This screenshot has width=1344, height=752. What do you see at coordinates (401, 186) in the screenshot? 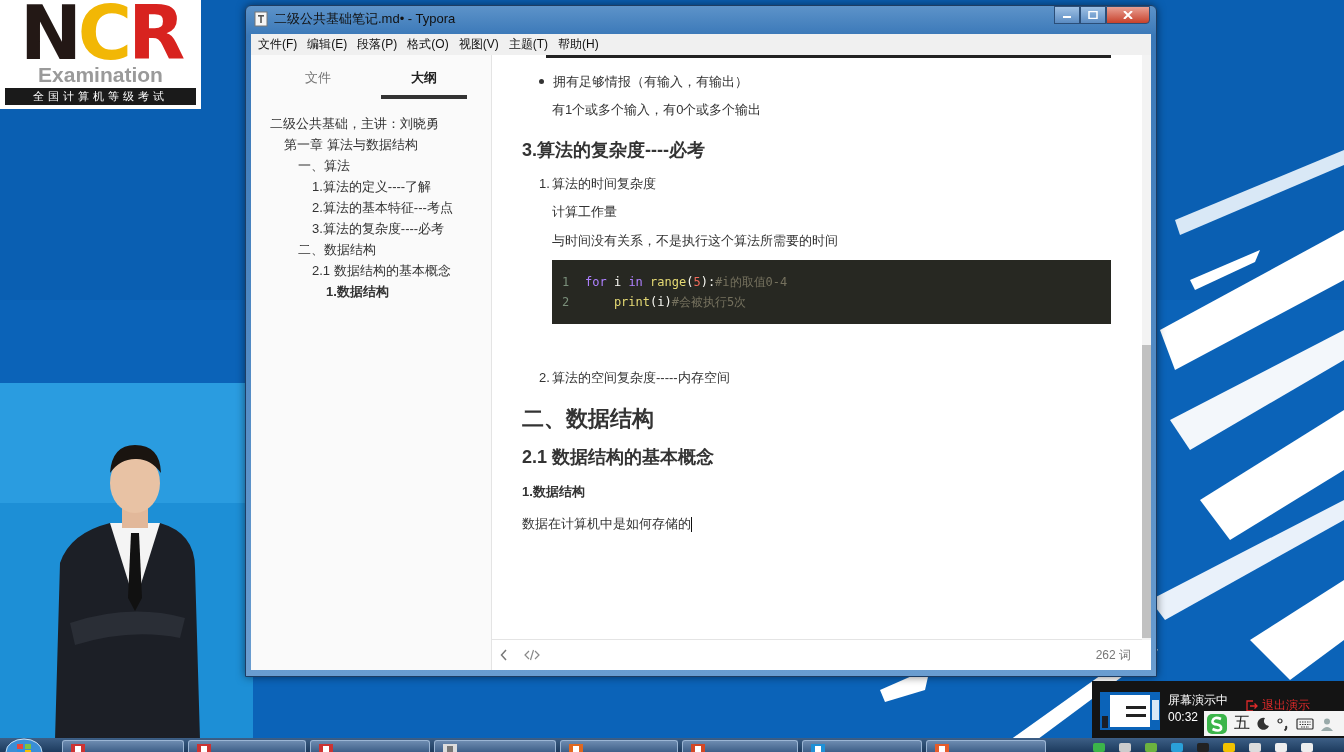
I see `outline-item: 1.算法的定义----了解` at bounding box center [401, 186].